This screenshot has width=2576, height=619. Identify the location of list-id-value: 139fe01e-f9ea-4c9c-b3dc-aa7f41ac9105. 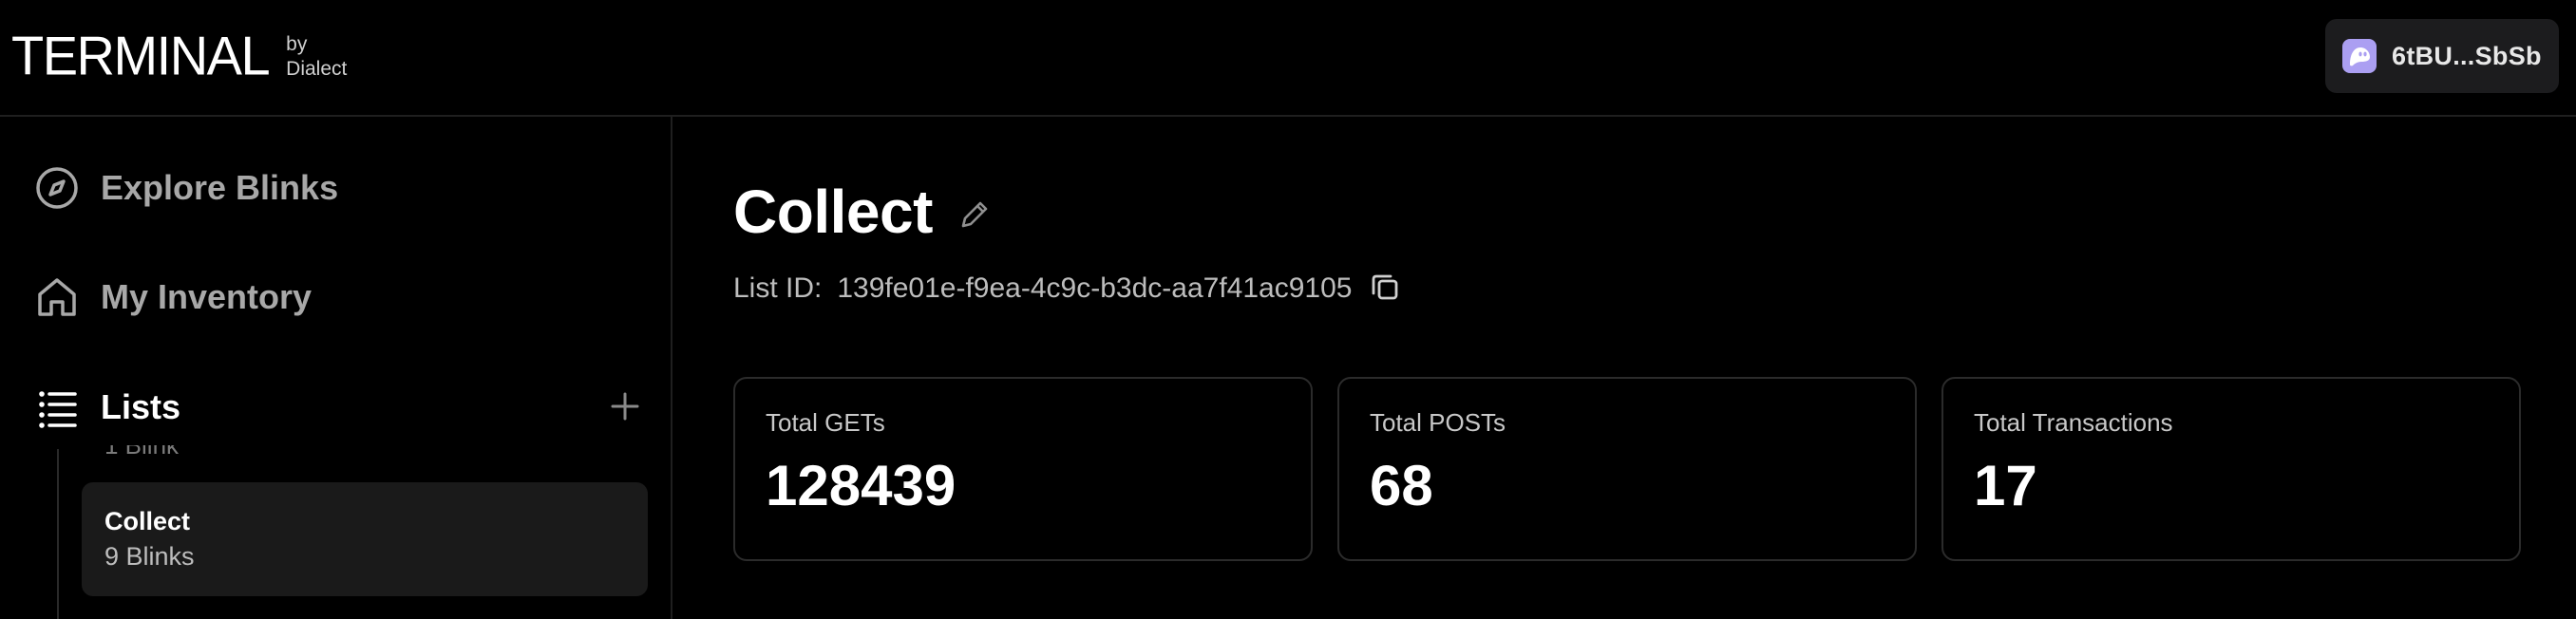
(1095, 288).